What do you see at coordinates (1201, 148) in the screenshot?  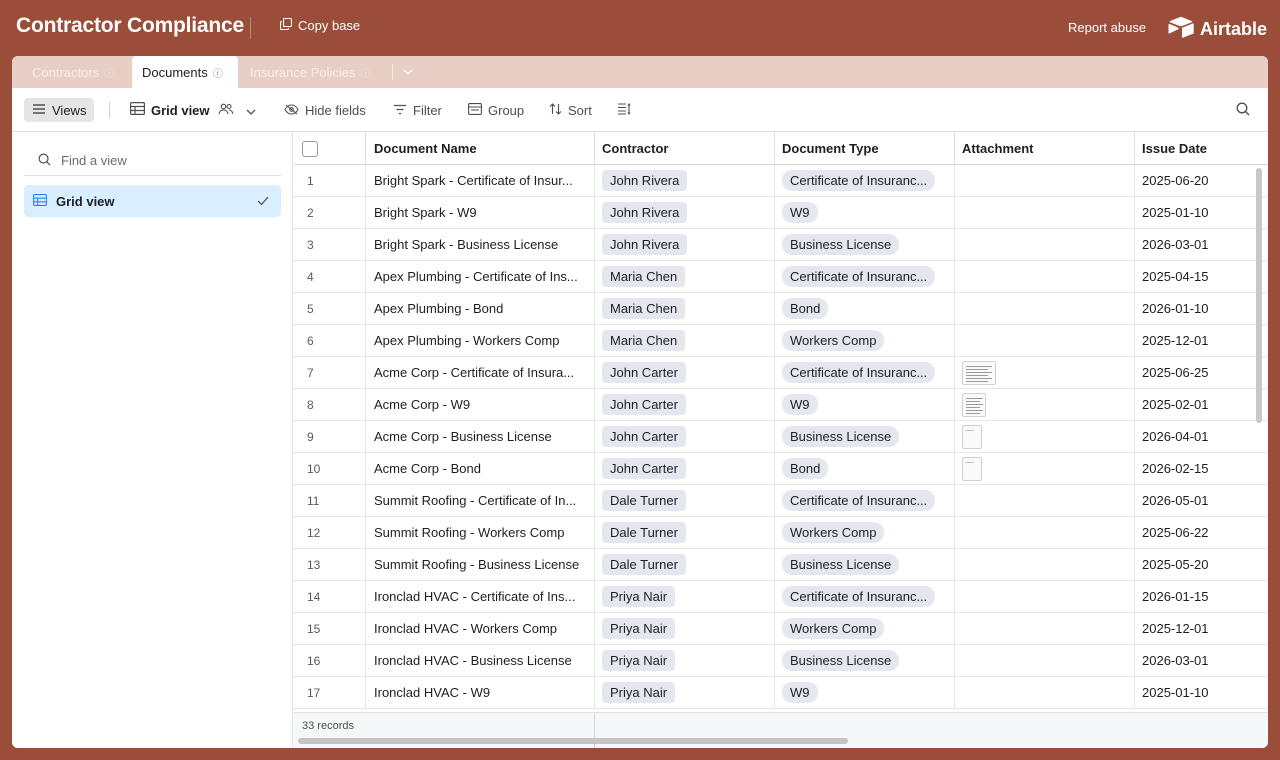 I see `column-header-issue-date: Issue Date` at bounding box center [1201, 148].